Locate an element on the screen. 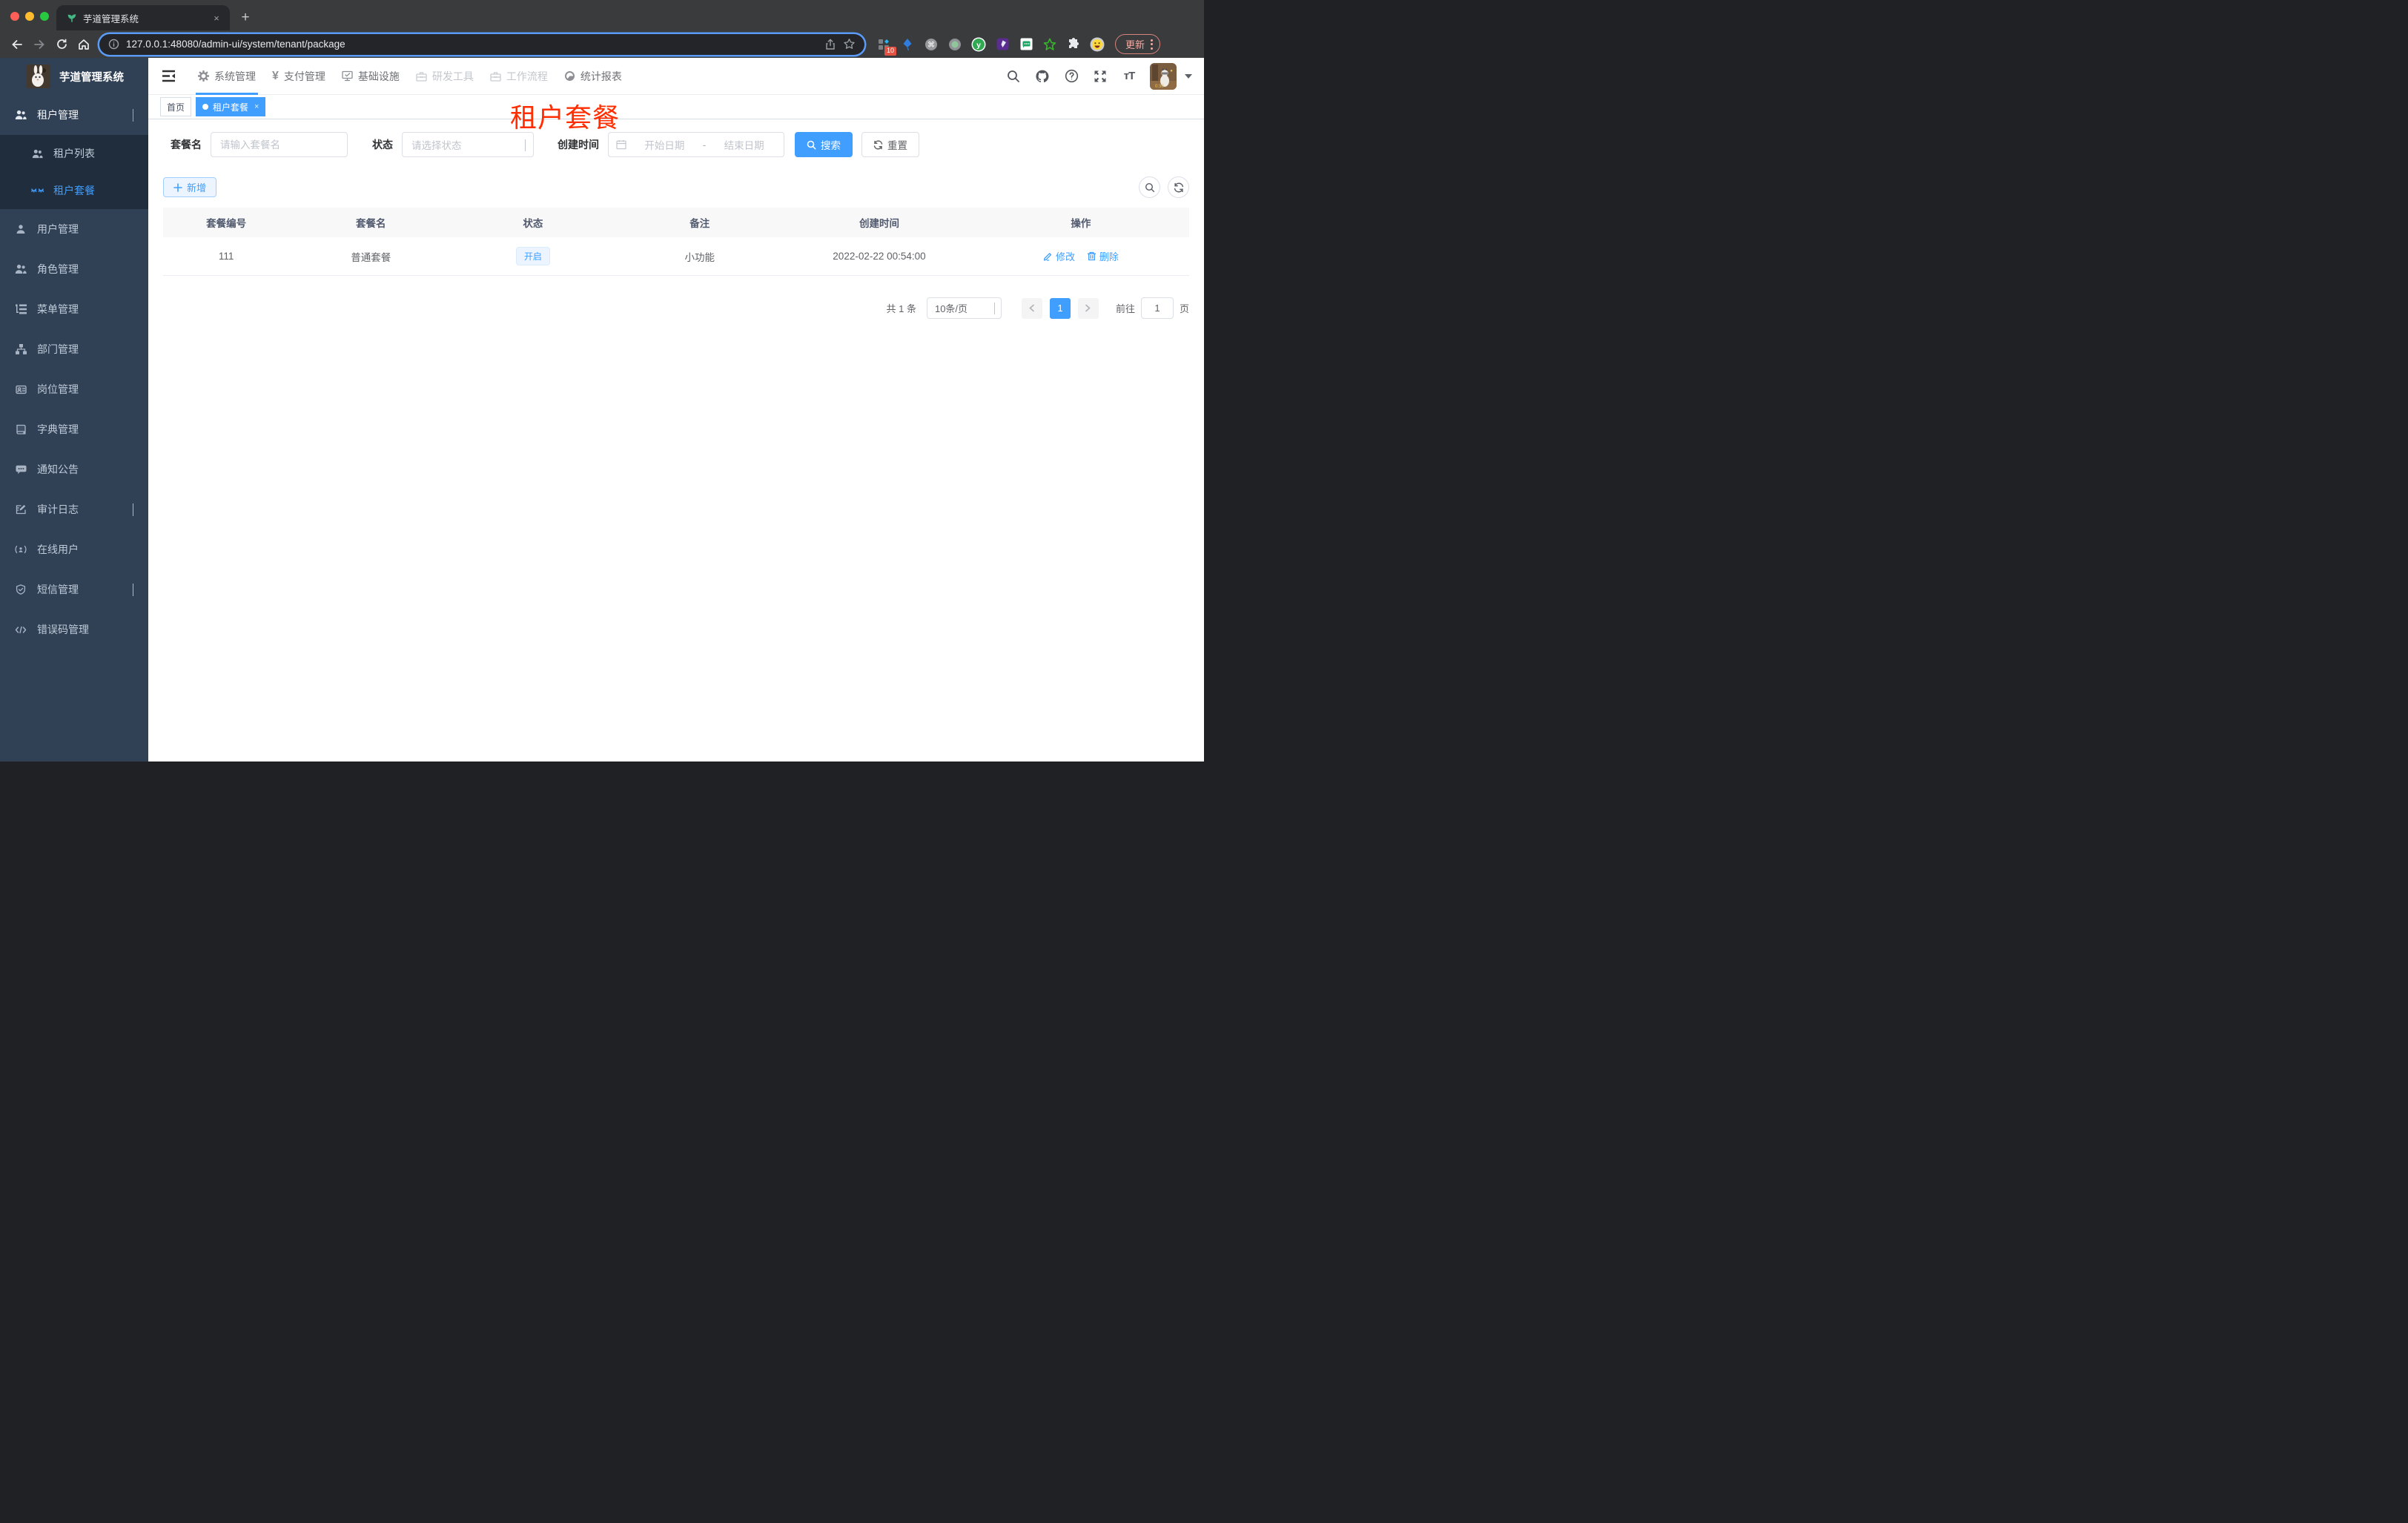 The image size is (2408, 1523). prev-page-button is located at coordinates (1031, 308).